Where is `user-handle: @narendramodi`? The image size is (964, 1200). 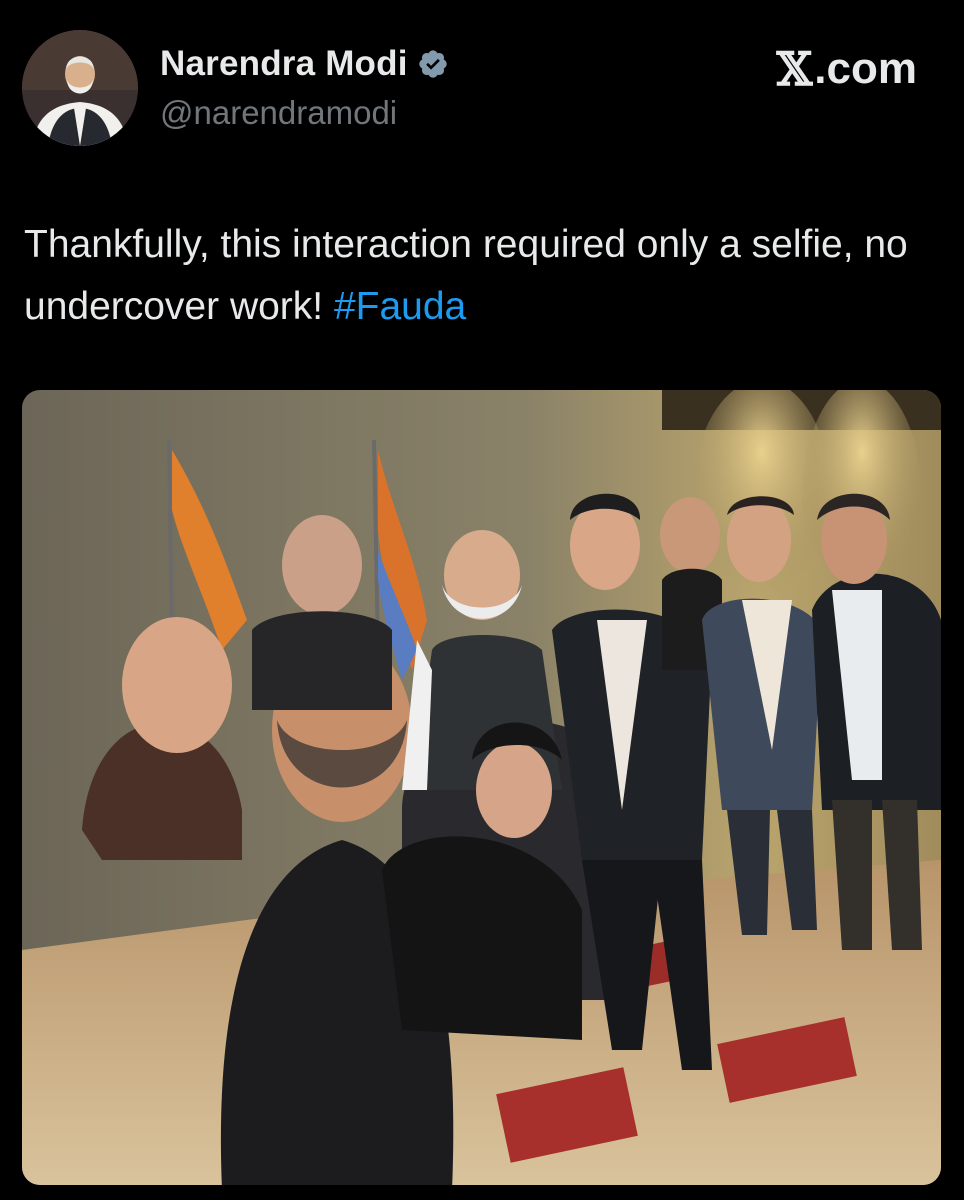 user-handle: @narendramodi is located at coordinates (278, 113).